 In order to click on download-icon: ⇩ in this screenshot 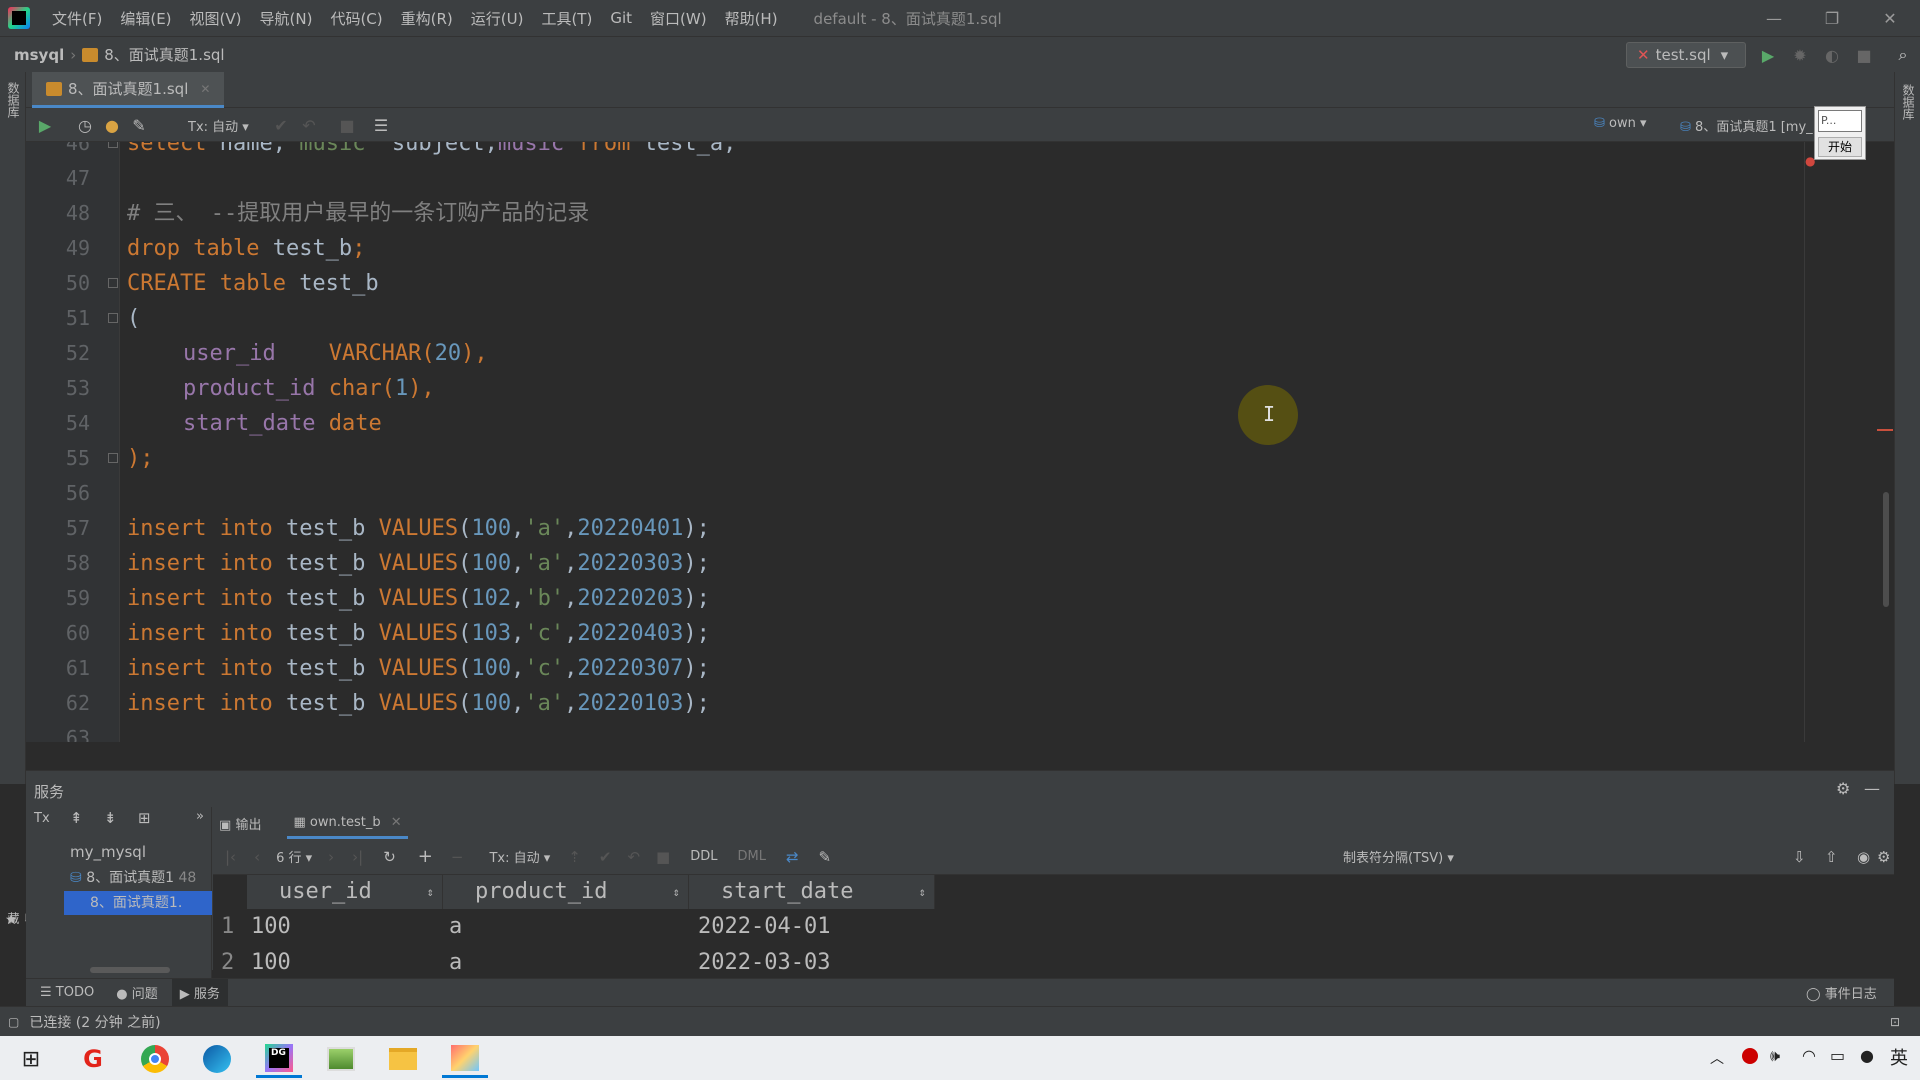, I will do `click(1799, 857)`.